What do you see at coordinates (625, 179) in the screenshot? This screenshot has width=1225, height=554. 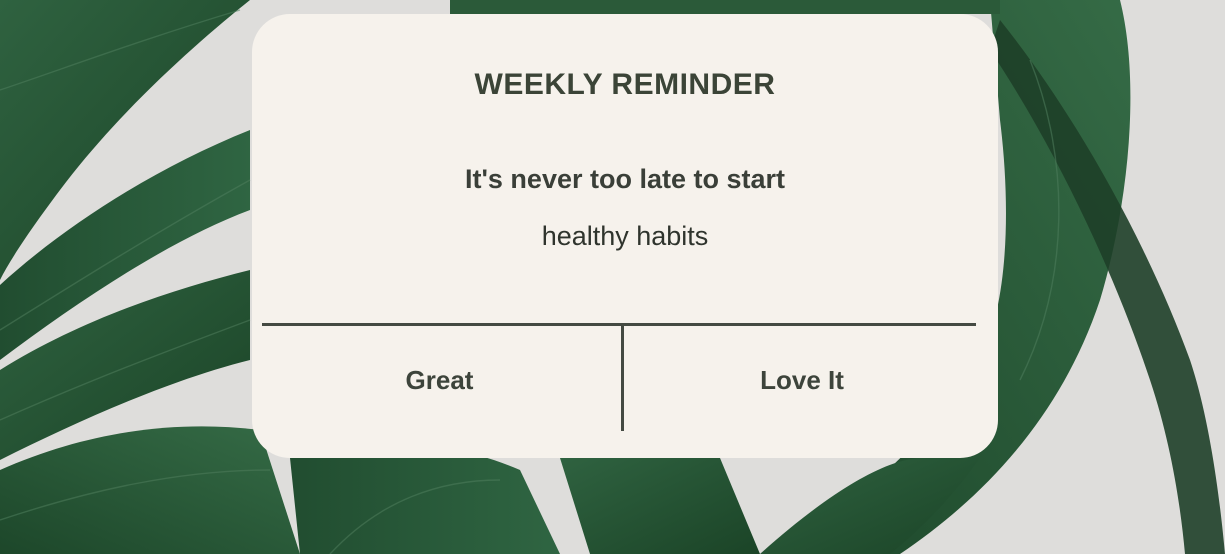 I see `dialog-message-line-1: It's never too late to start` at bounding box center [625, 179].